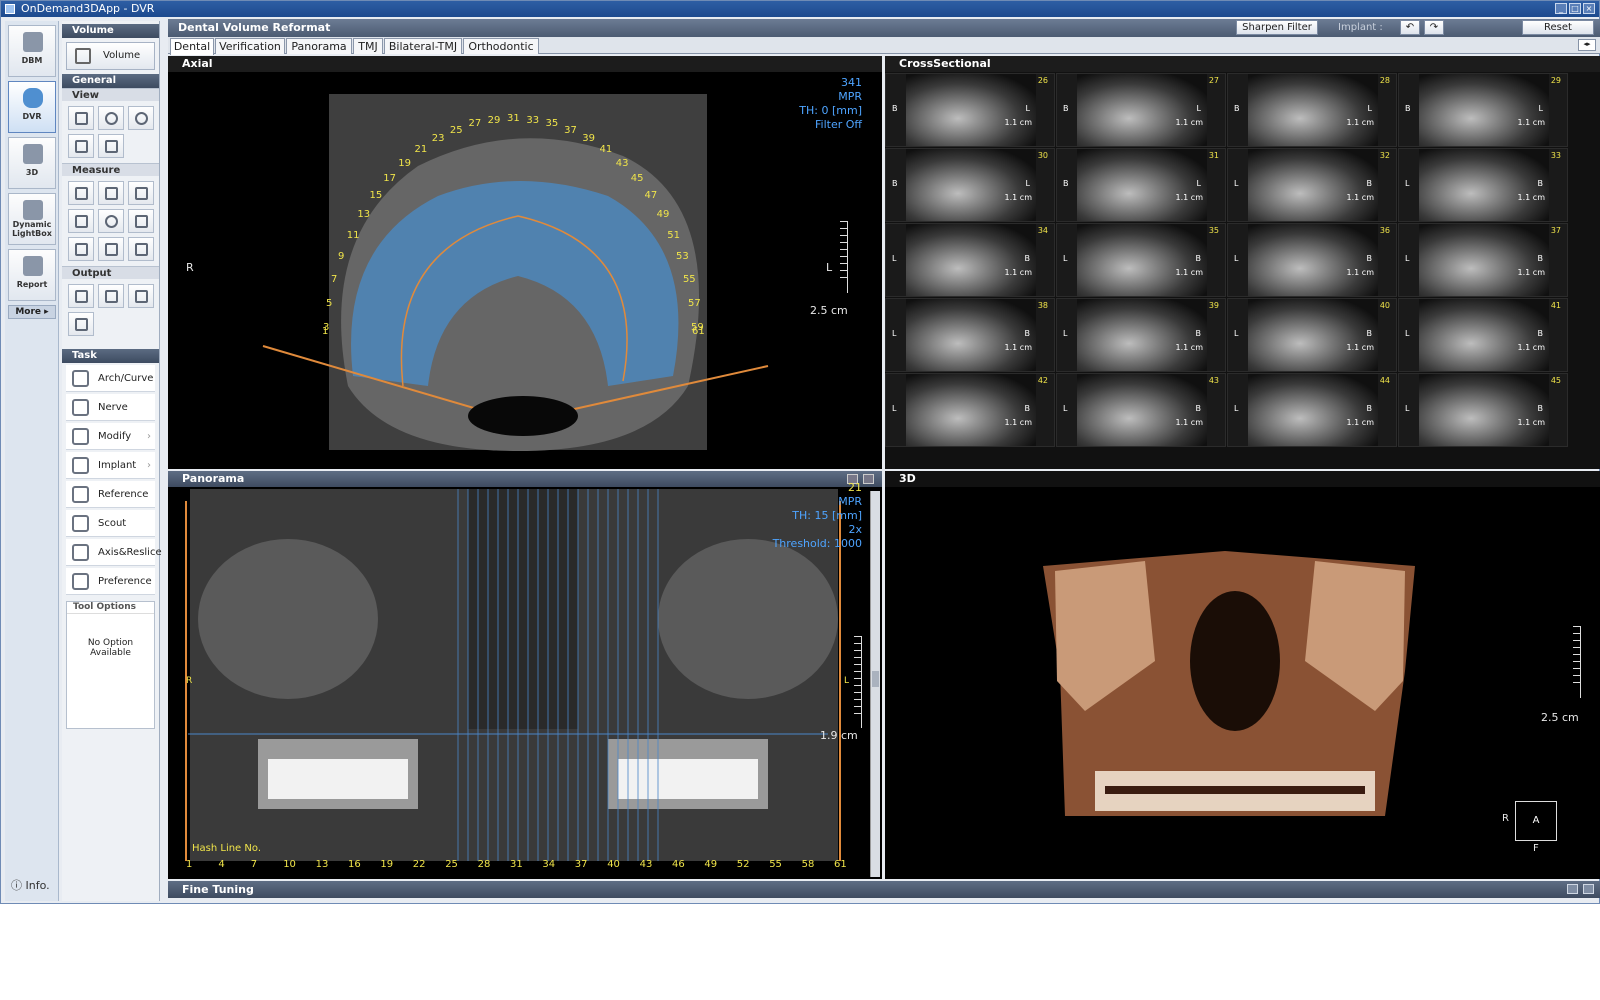 The height and width of the screenshot is (1000, 1600). I want to click on cross-section-cell: 38 L B 1.1 cm, so click(970, 335).